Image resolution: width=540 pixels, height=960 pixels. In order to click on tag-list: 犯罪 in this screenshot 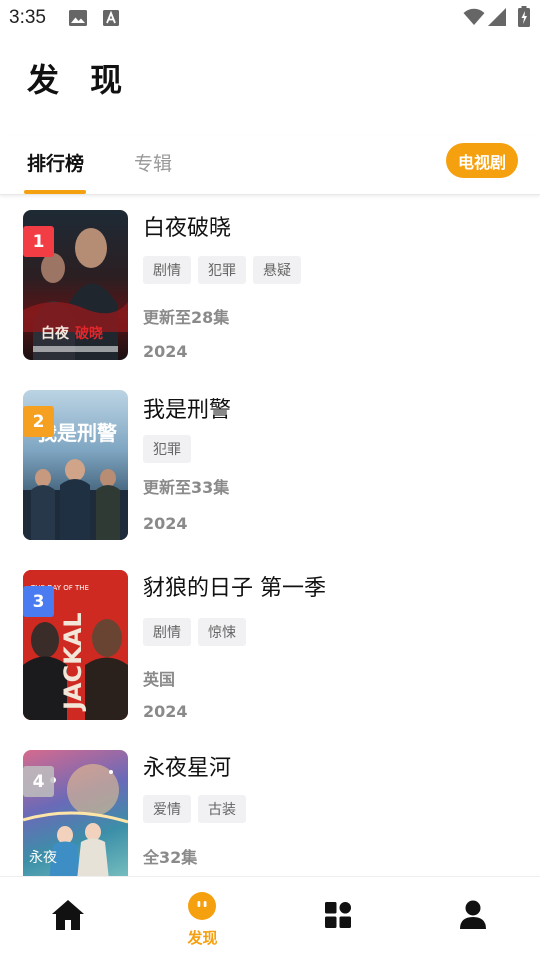, I will do `click(167, 449)`.